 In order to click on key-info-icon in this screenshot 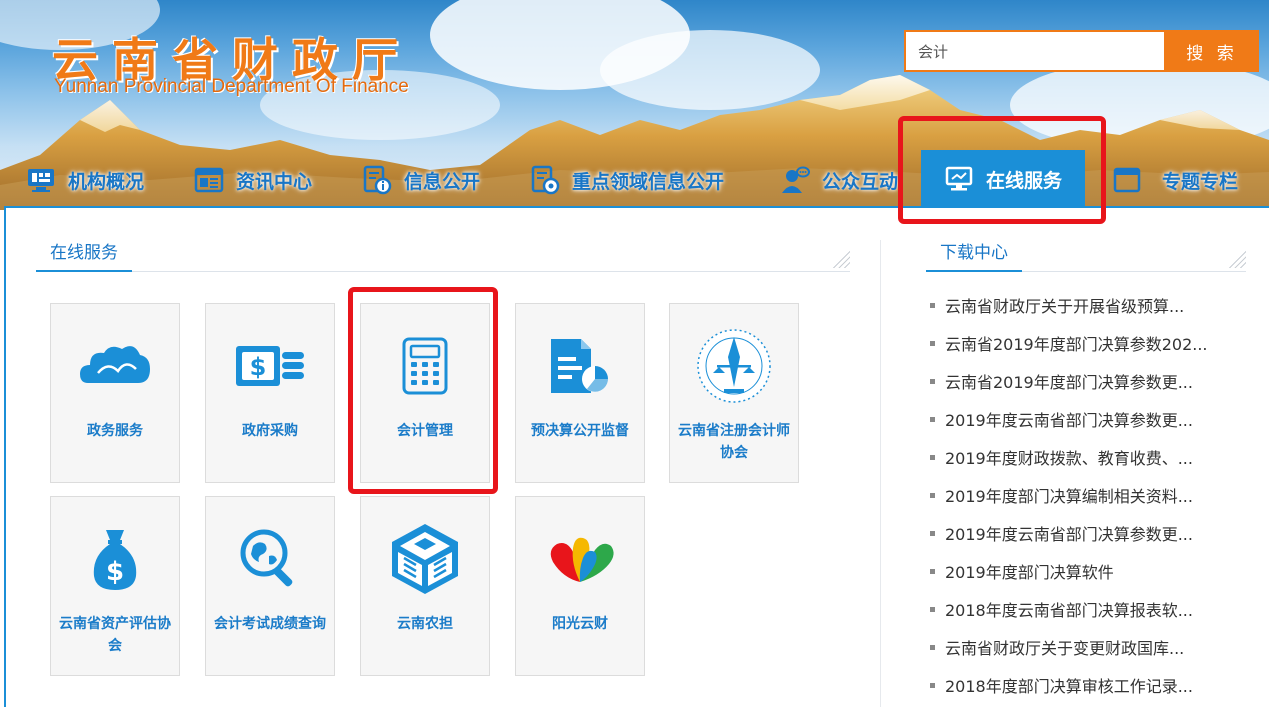, I will do `click(545, 180)`.